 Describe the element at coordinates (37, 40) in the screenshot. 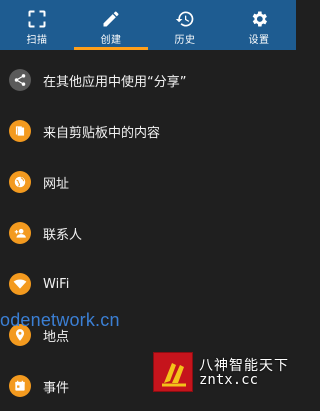

I see `tab-scan-label: 扫描` at that location.